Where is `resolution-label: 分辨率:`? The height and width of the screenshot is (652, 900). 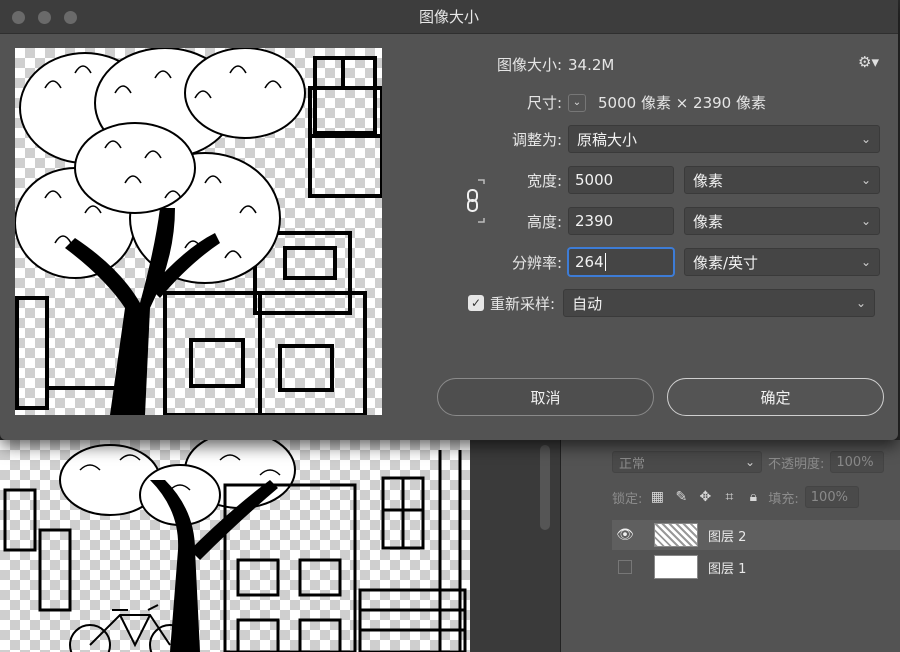 resolution-label: 分辨率: is located at coordinates (536, 262).